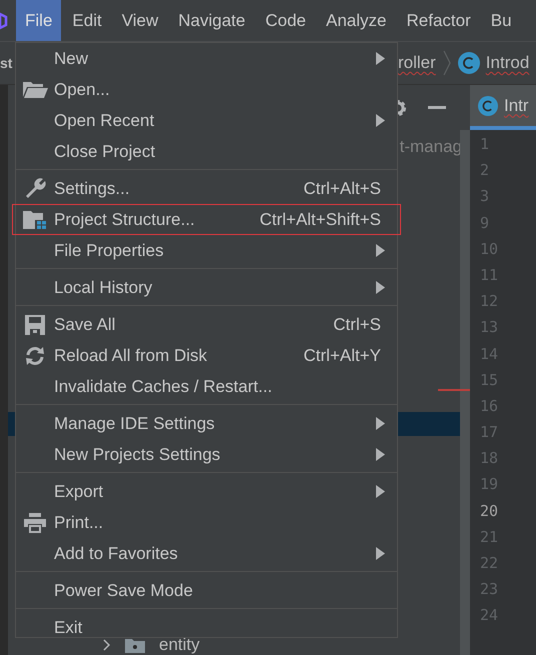  What do you see at coordinates (508, 63) in the screenshot?
I see `breadcrumb-item: Introd` at bounding box center [508, 63].